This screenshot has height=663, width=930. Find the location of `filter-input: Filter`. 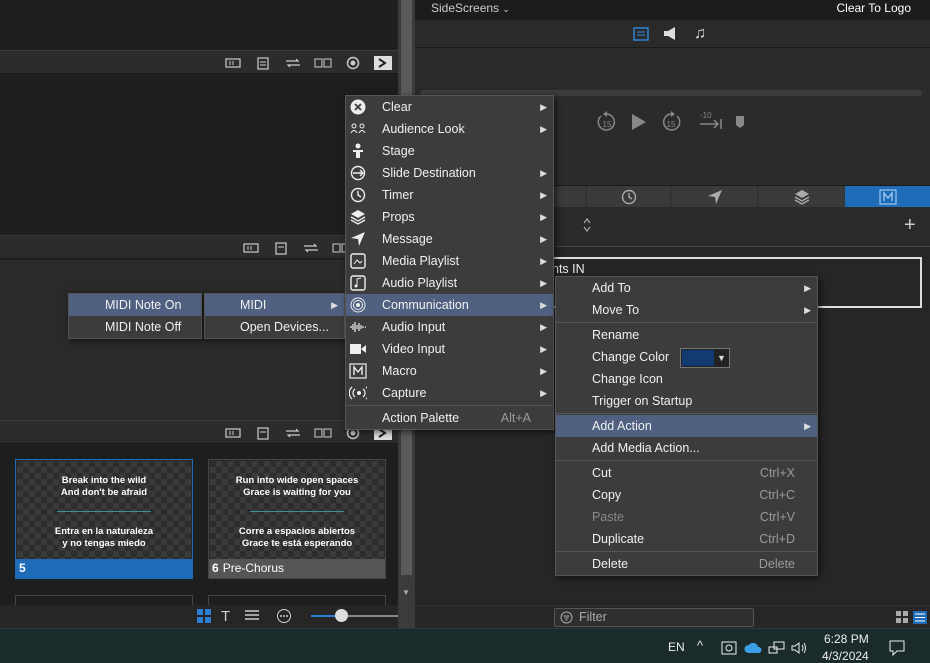

filter-input: Filter is located at coordinates (654, 617).